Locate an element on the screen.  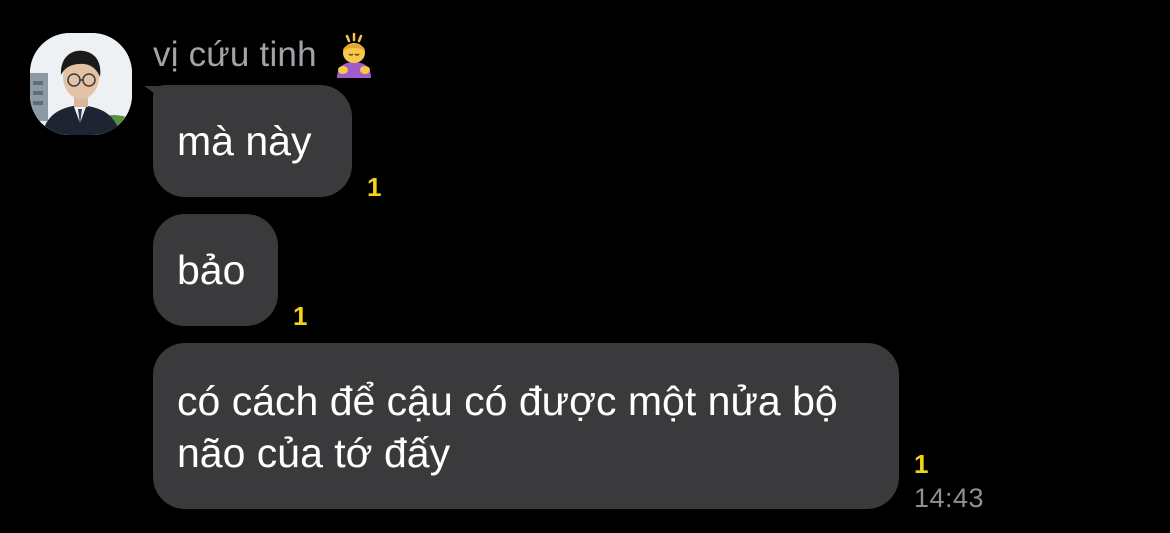
sender-avatar is located at coordinates (81, 84).